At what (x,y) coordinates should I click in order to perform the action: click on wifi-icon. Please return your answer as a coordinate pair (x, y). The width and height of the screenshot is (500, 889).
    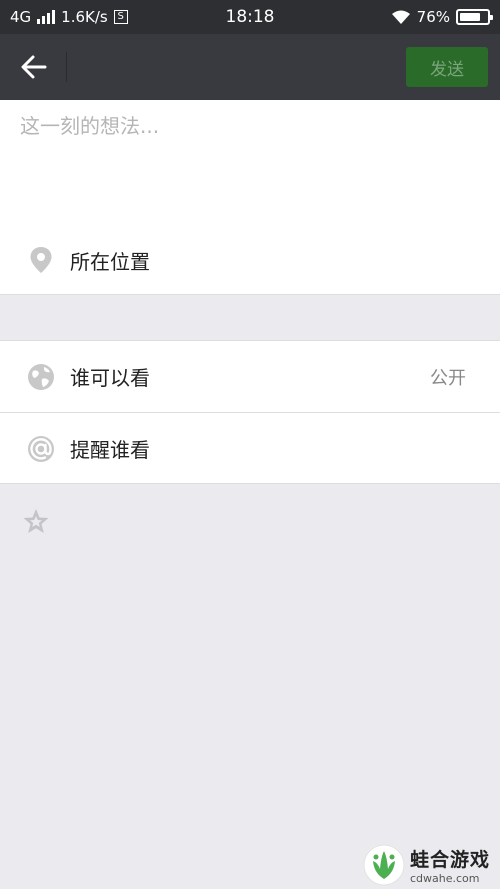
    Looking at the image, I should click on (400, 17).